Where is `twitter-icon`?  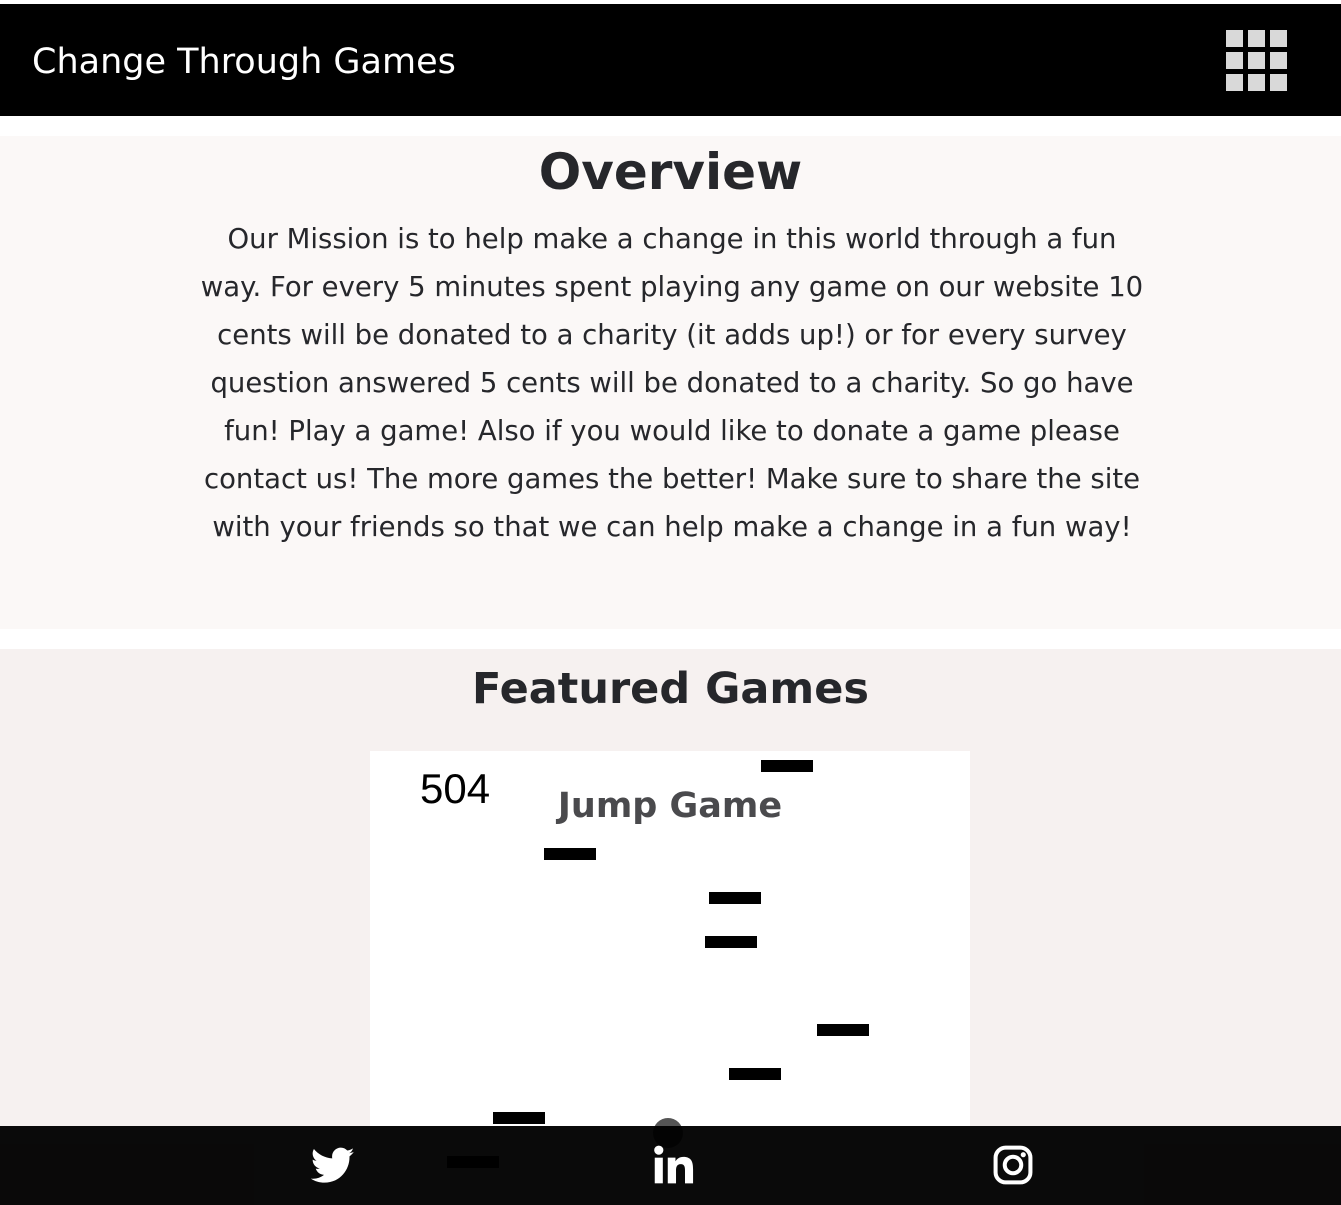
twitter-icon is located at coordinates (333, 1165).